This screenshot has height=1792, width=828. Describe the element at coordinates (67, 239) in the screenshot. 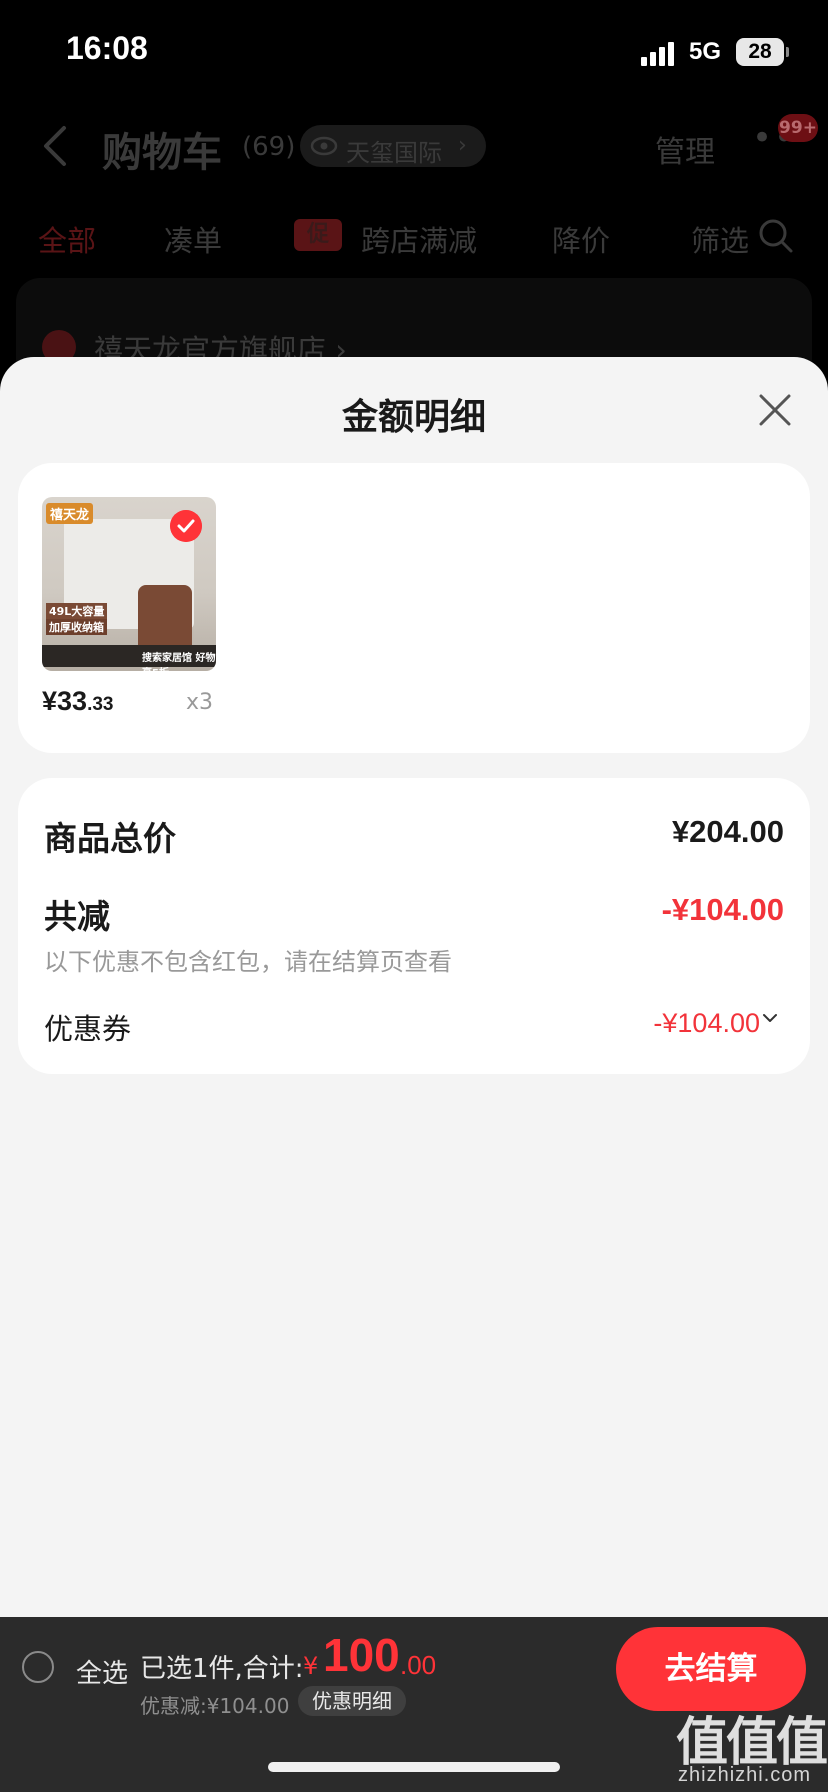

I see `tab-all: 全部` at that location.